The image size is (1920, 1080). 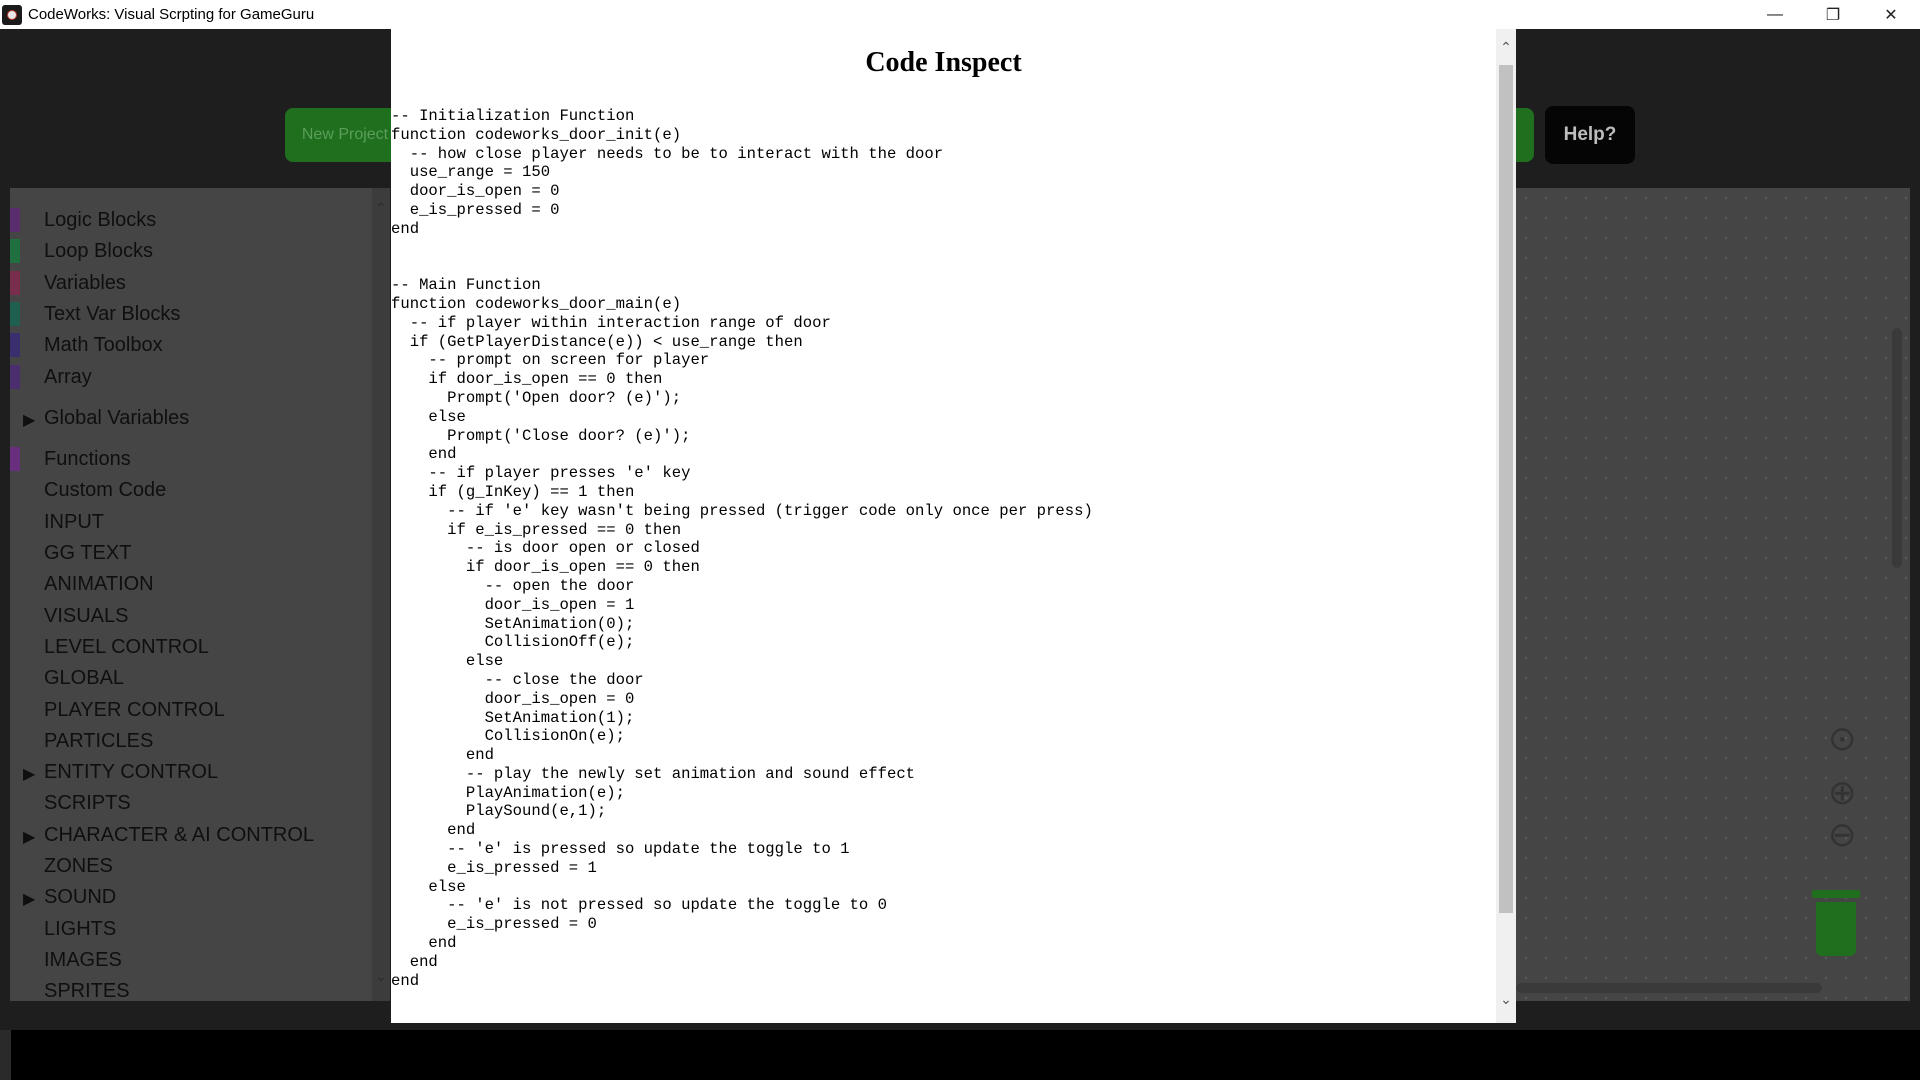 I want to click on window-title: CodeWorks: Visual Scrpting for GameGuru, so click(x=171, y=14).